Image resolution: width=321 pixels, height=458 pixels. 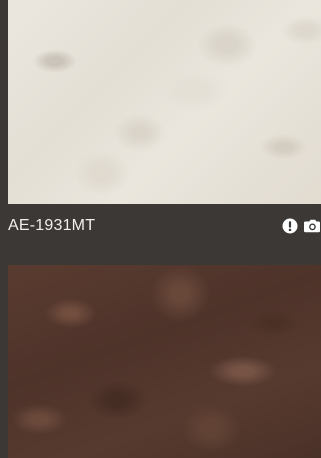 I want to click on info-icon, so click(x=290, y=226).